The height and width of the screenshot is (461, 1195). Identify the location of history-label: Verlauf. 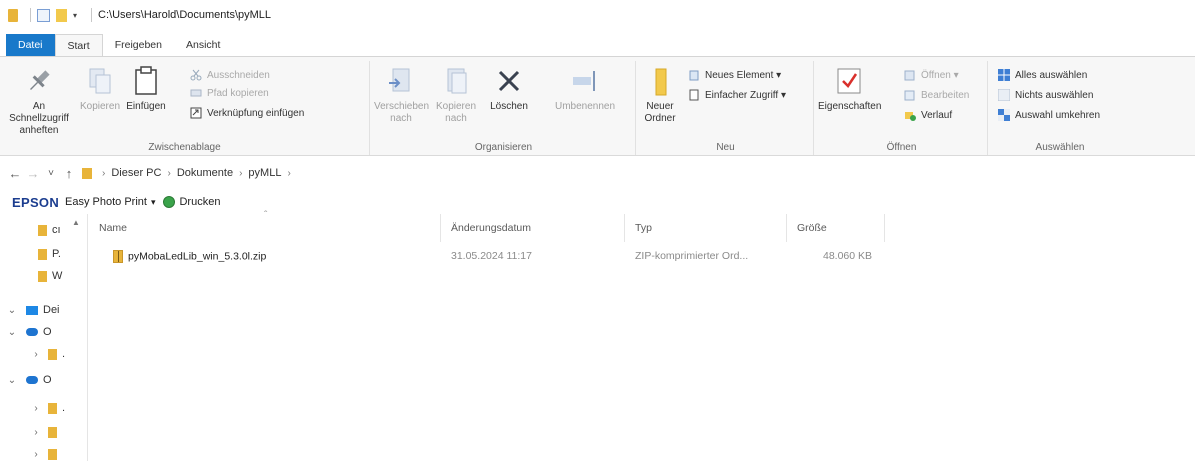
(937, 115).